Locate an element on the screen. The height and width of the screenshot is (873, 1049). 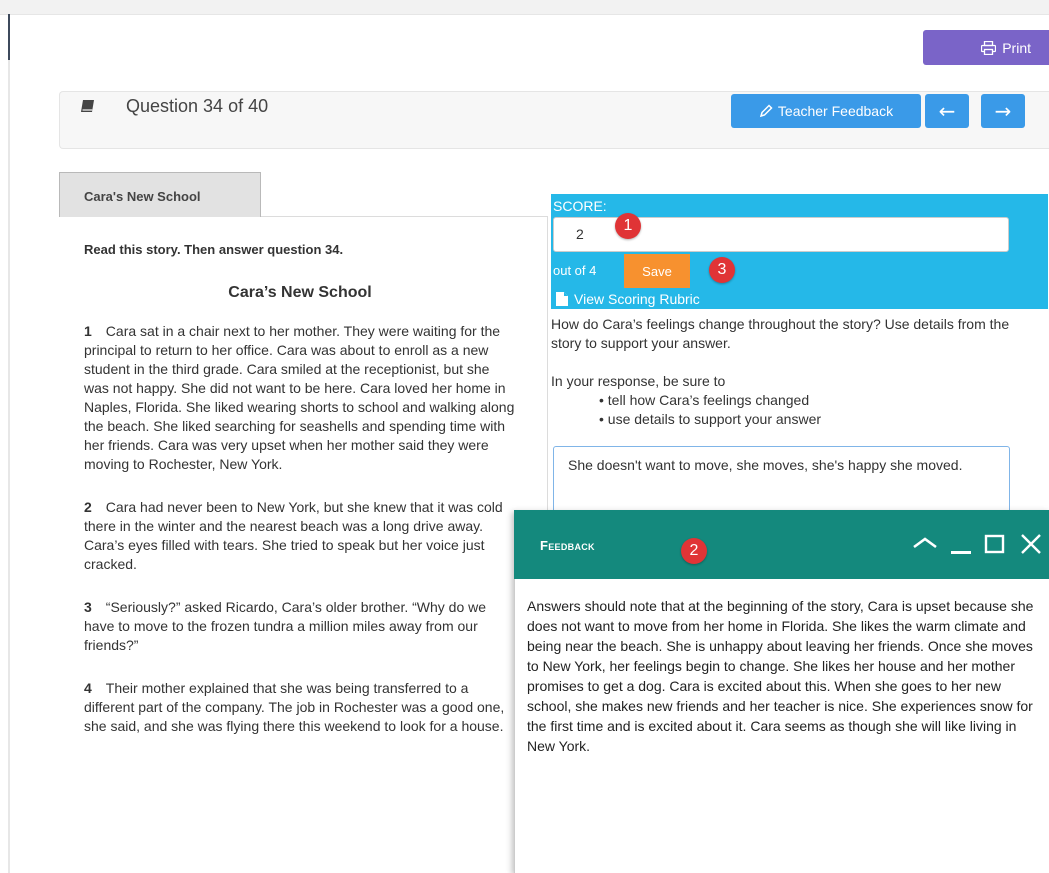
tab-caras-new-school: Cara's New School is located at coordinates (160, 194).